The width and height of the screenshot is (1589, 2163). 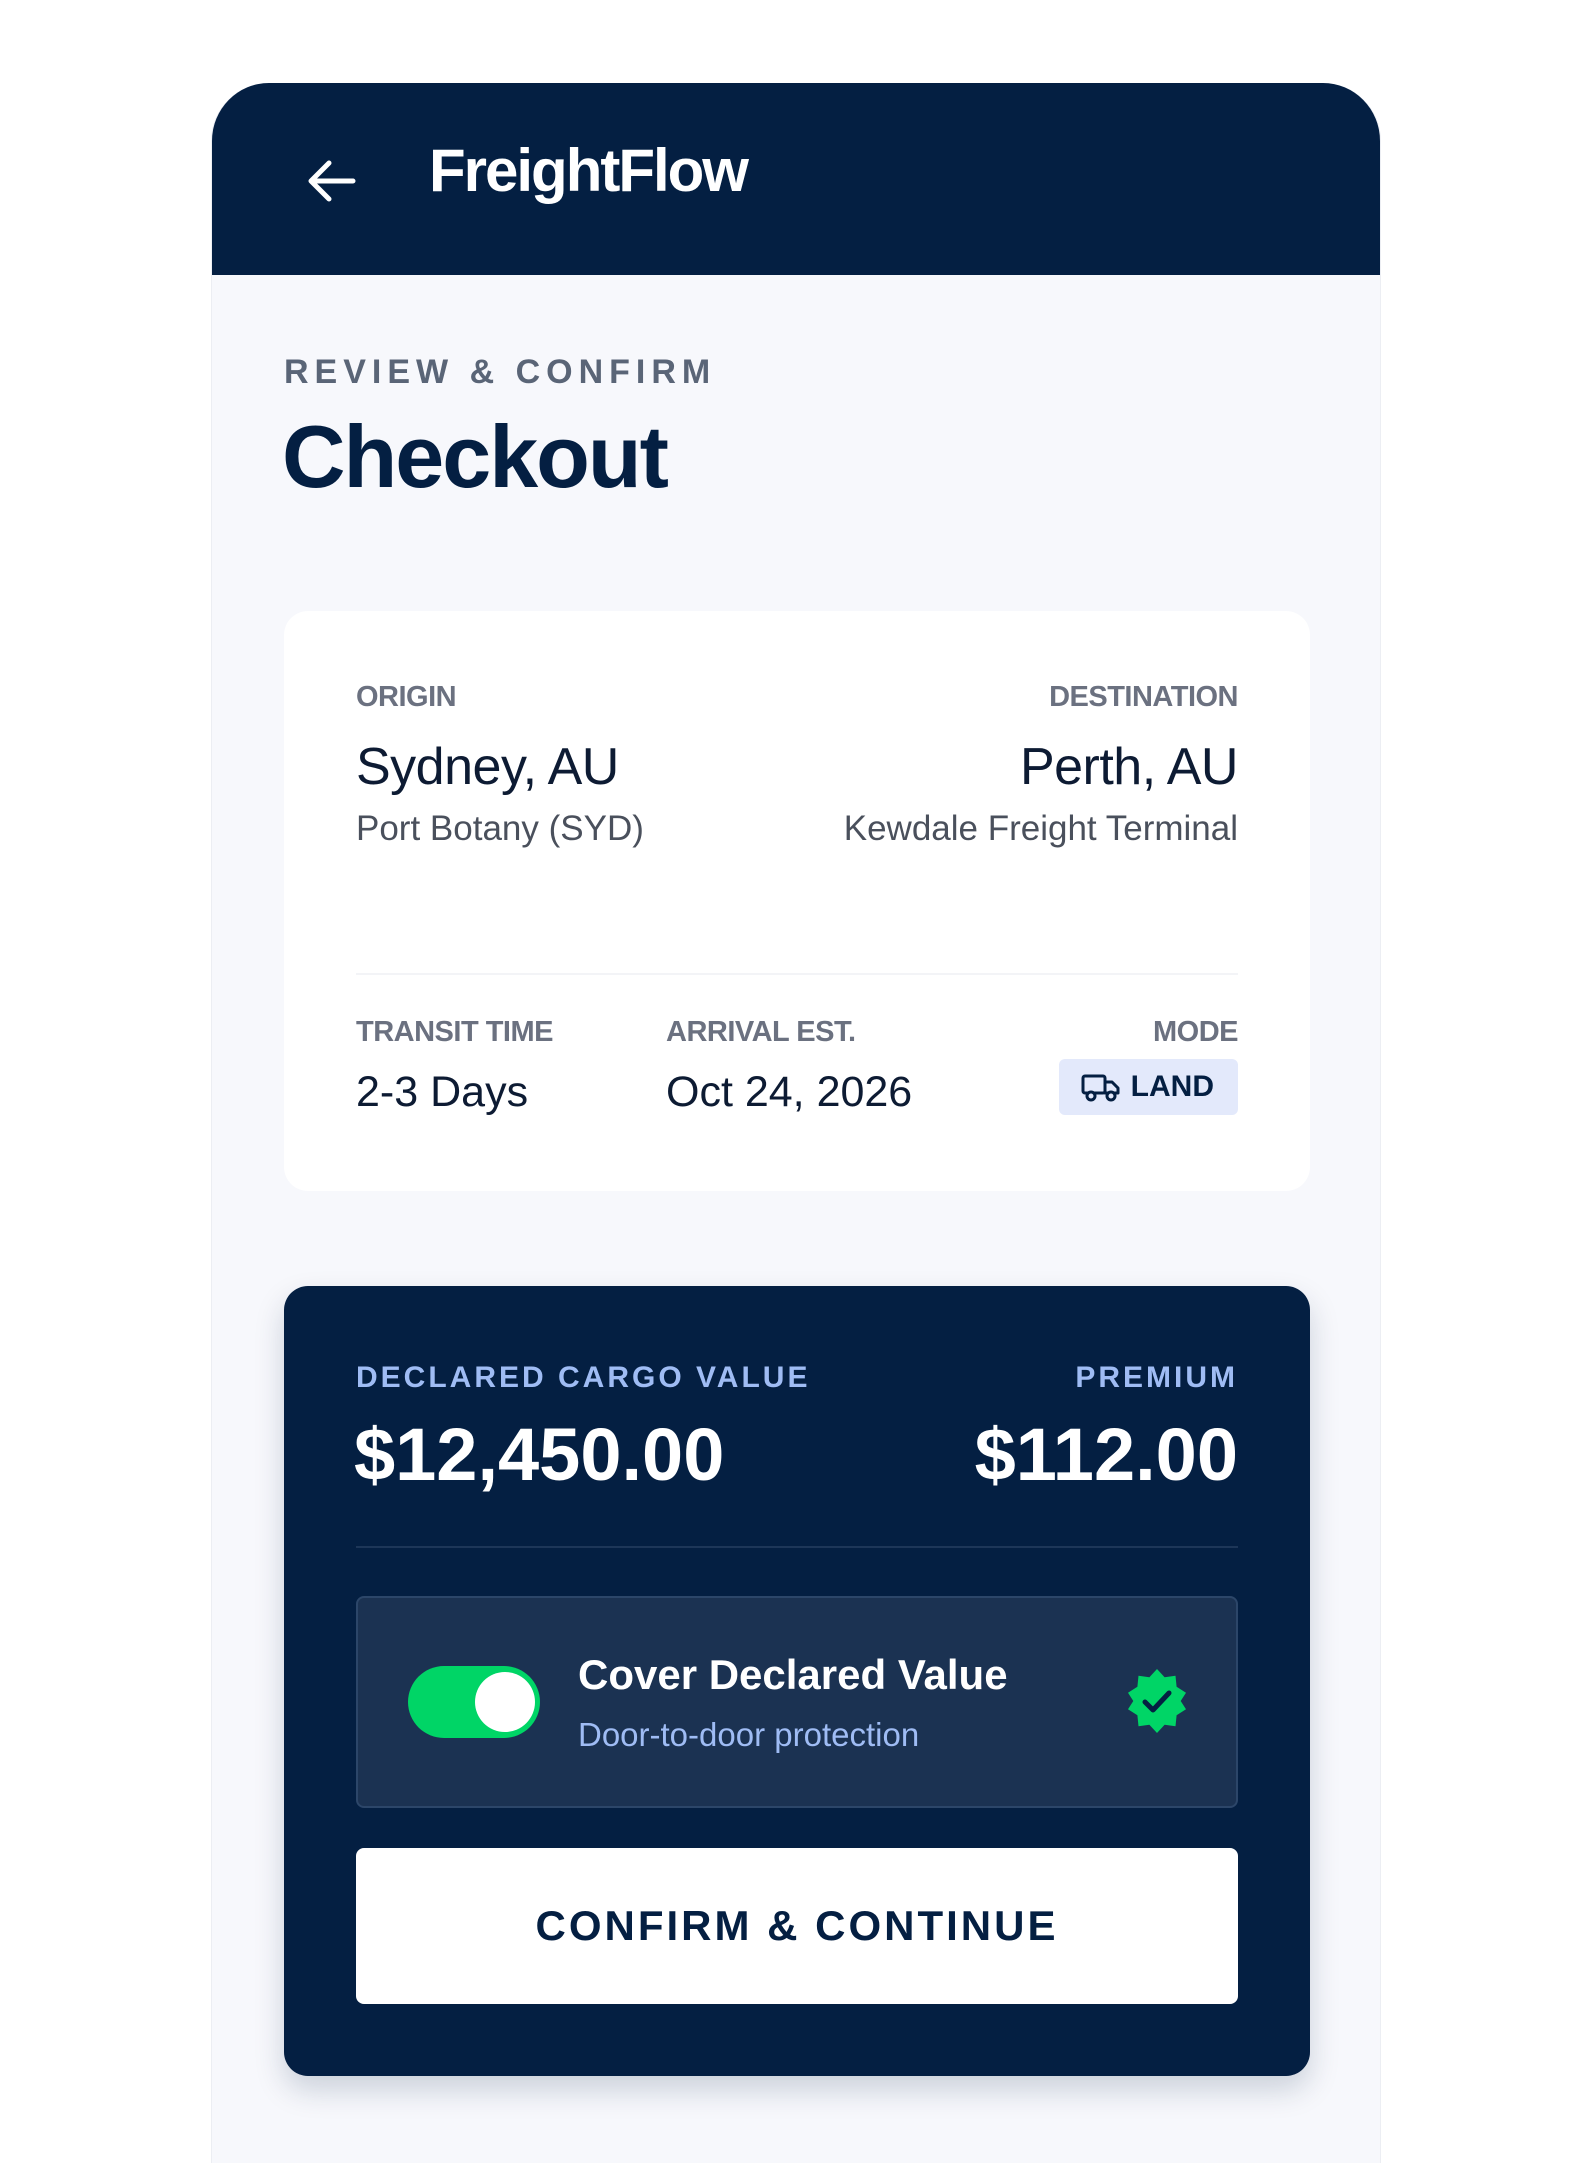 I want to click on back-button, so click(x=331, y=181).